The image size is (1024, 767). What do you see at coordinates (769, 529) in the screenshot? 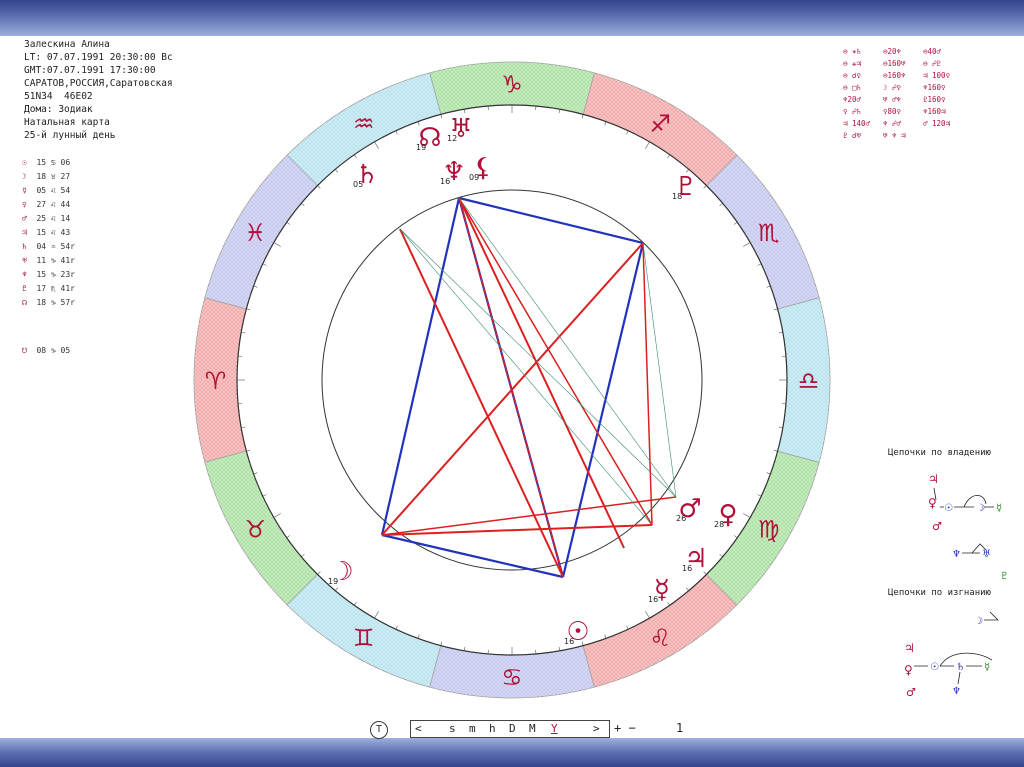
I see `zodiac-sign-icon: ♍` at bounding box center [769, 529].